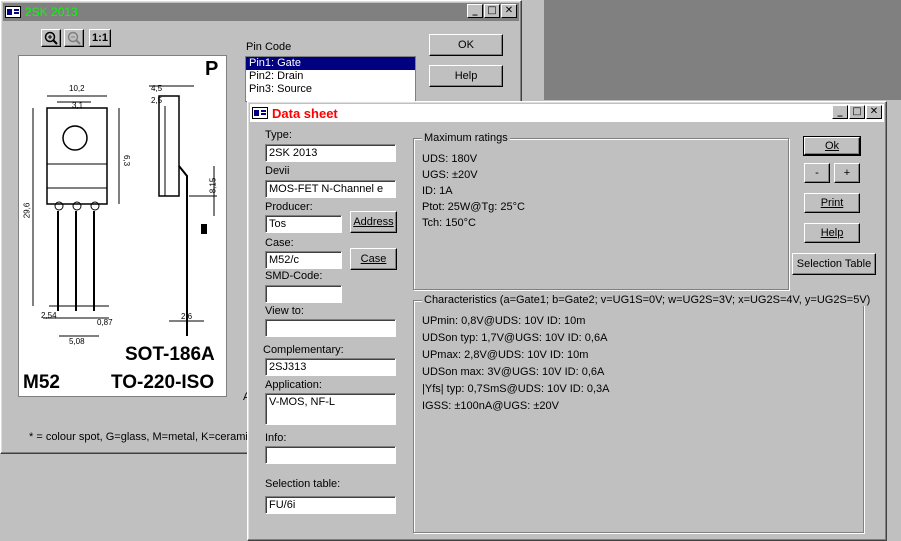 The image size is (901, 541). Describe the element at coordinates (466, 45) in the screenshot. I see `ok-button: OK` at that location.